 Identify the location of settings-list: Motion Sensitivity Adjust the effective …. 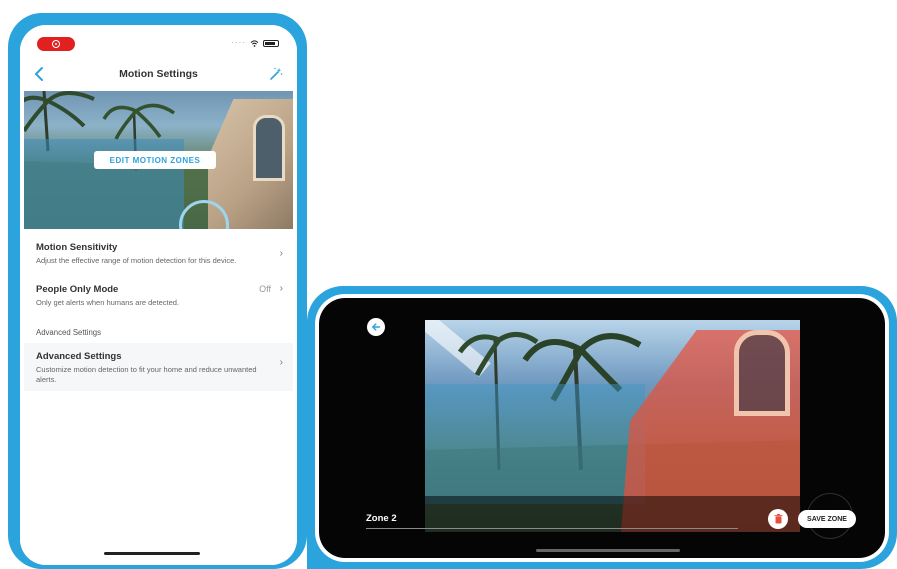
(158, 312).